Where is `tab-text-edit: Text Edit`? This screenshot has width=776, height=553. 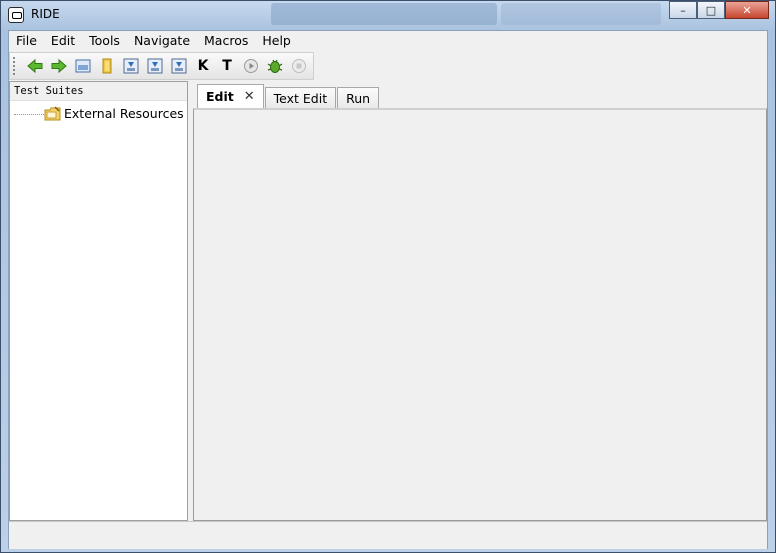
tab-text-edit: Text Edit is located at coordinates (300, 97).